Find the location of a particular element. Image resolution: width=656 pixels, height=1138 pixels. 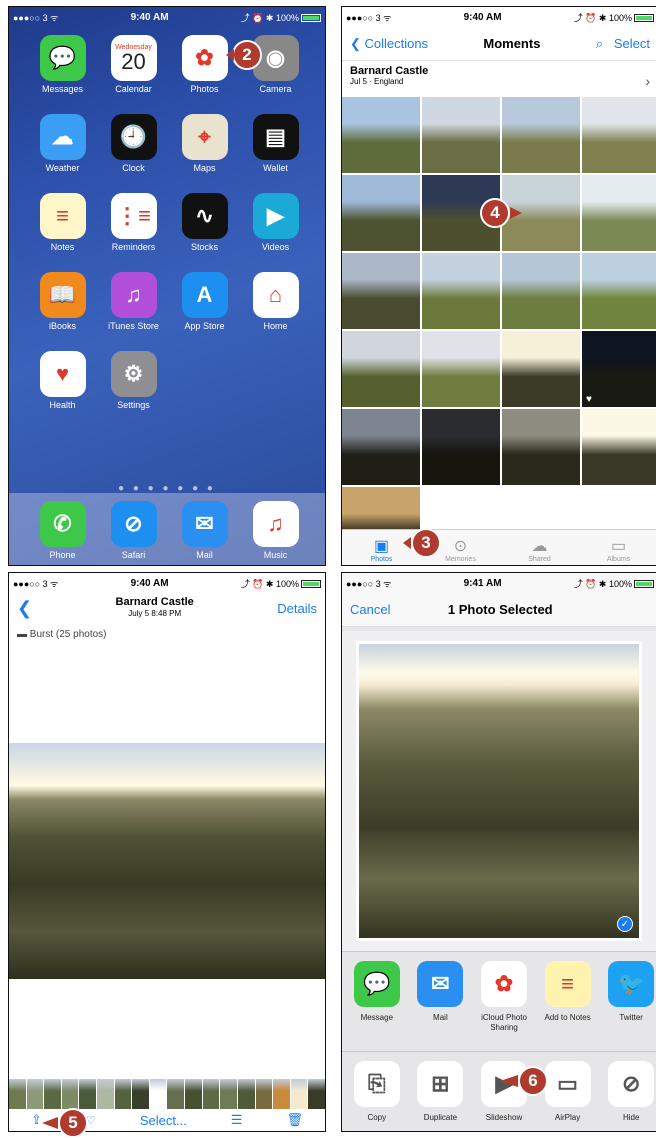

share-icon: ⇪ is located at coordinates (36, 1120).